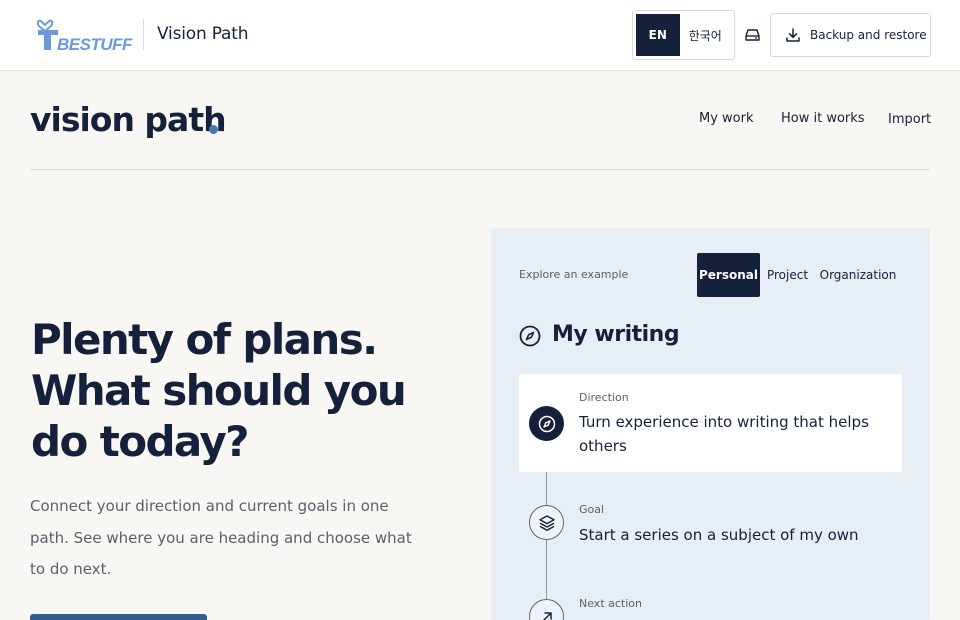 The image size is (960, 620). What do you see at coordinates (592, 509) in the screenshot?
I see `step-label-goal: Goal` at bounding box center [592, 509].